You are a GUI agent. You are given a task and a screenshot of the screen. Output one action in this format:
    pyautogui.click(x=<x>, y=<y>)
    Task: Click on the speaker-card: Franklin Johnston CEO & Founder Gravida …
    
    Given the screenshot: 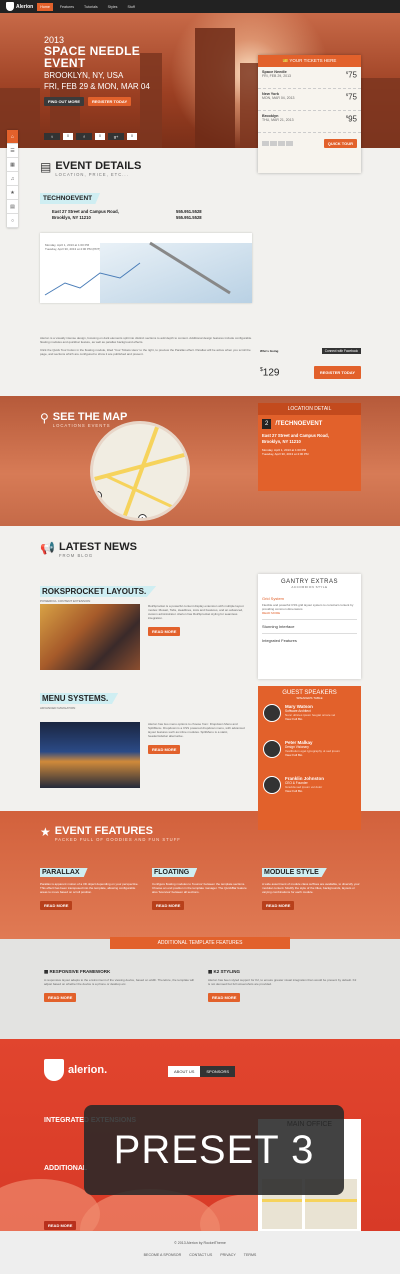 What is the action you would take?
    pyautogui.click(x=309, y=790)
    